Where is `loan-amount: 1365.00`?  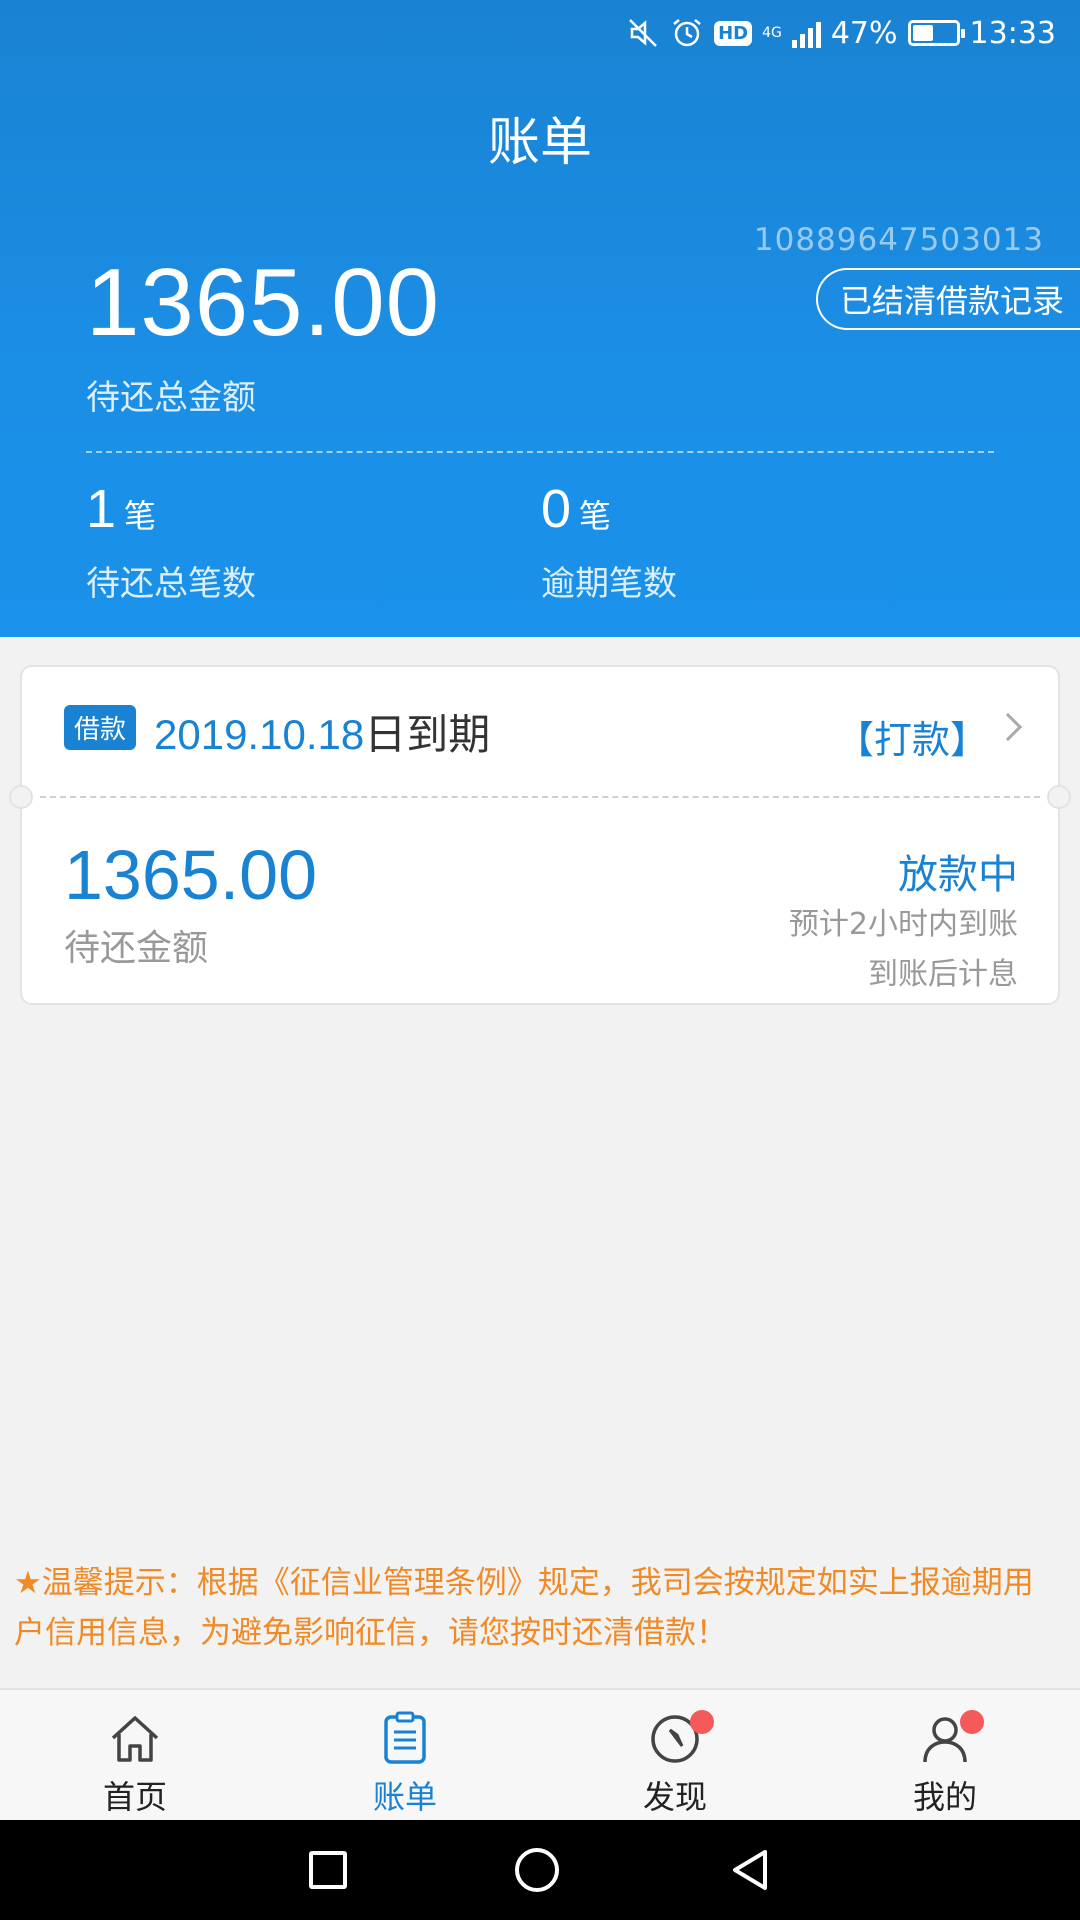 loan-amount: 1365.00 is located at coordinates (191, 875).